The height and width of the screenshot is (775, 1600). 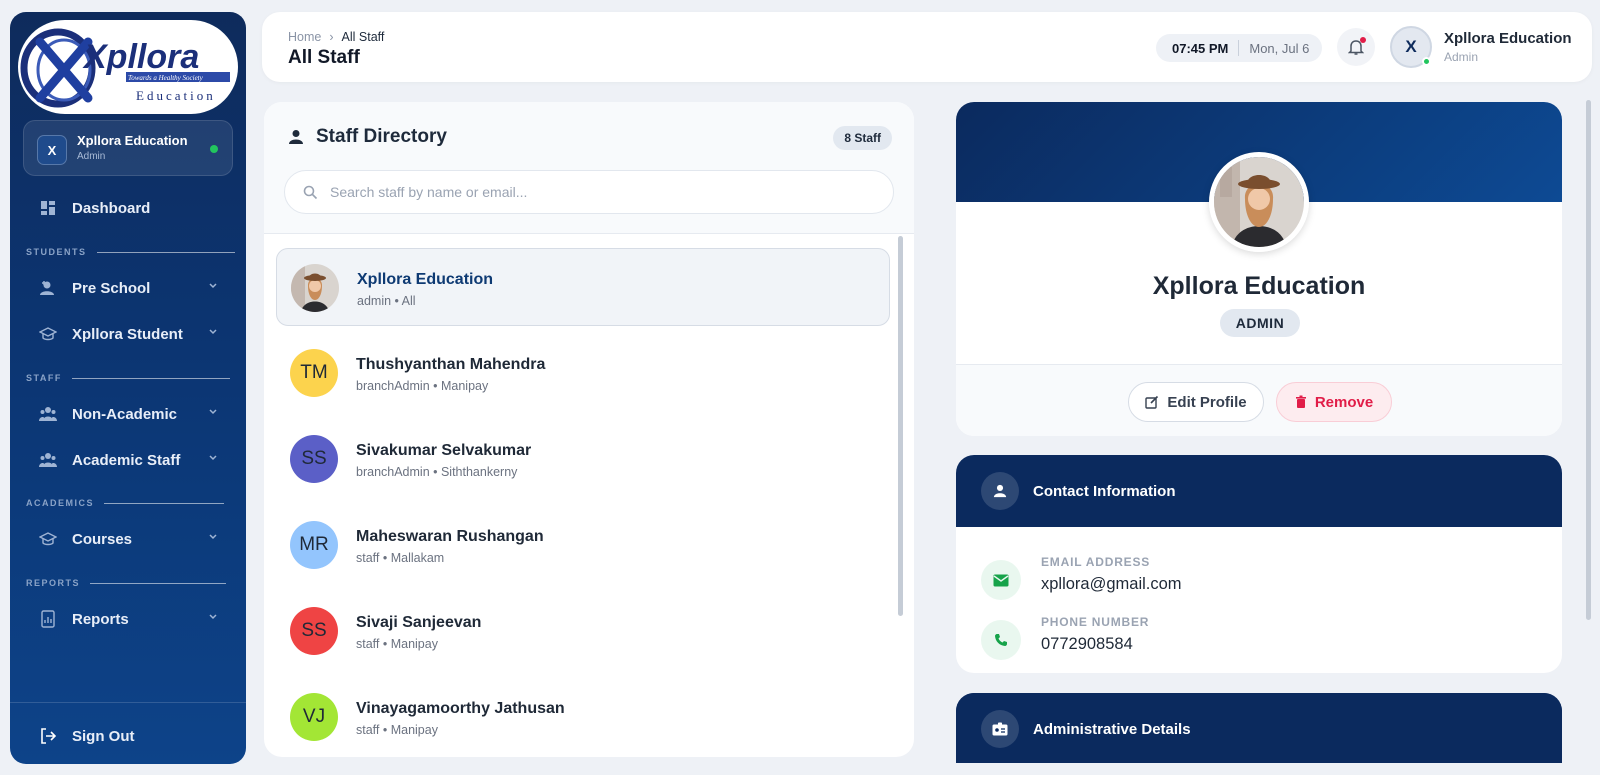 I want to click on breadcrumb-home: Home, so click(x=304, y=37).